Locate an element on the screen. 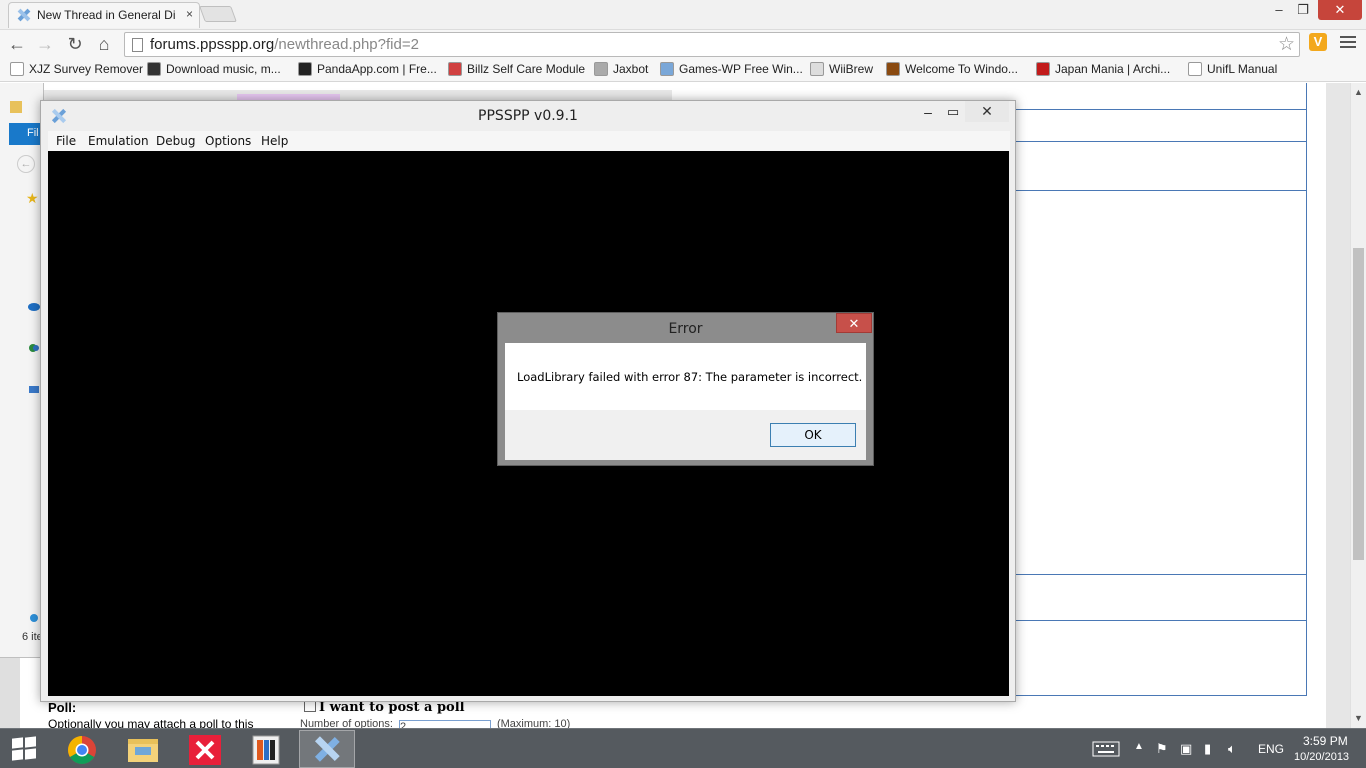 This screenshot has width=1366, height=768. bookmark-label: Jaxbot is located at coordinates (631, 69).